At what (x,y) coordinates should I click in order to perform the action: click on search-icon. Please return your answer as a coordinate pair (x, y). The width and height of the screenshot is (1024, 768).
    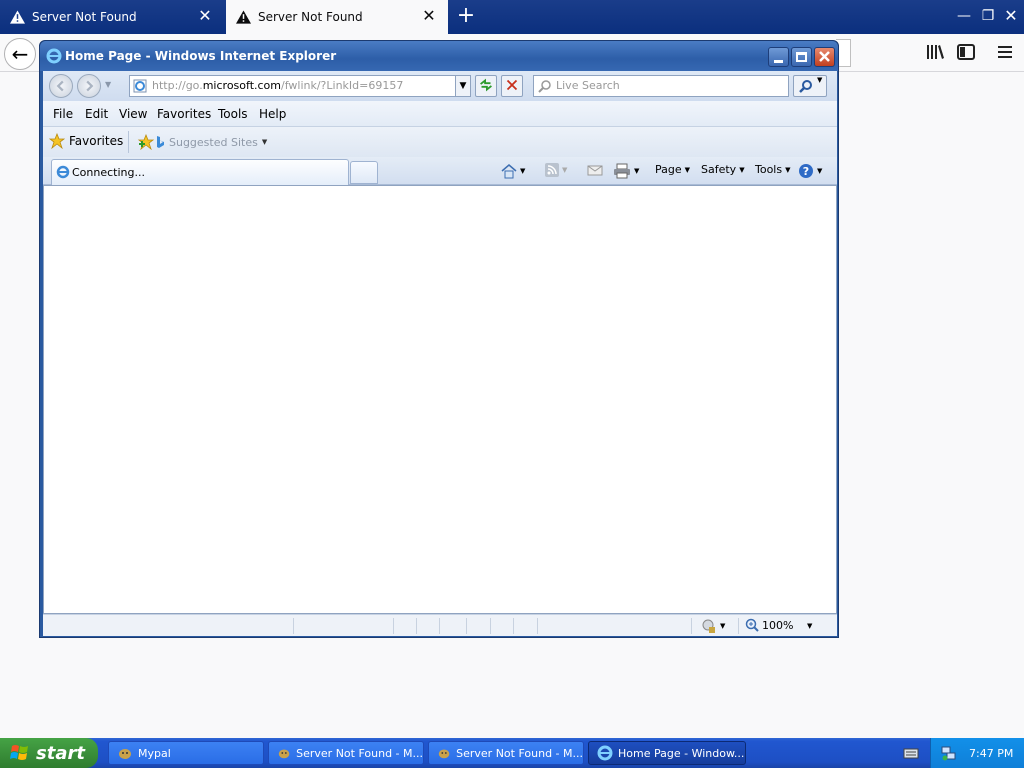
    Looking at the image, I should click on (805, 86).